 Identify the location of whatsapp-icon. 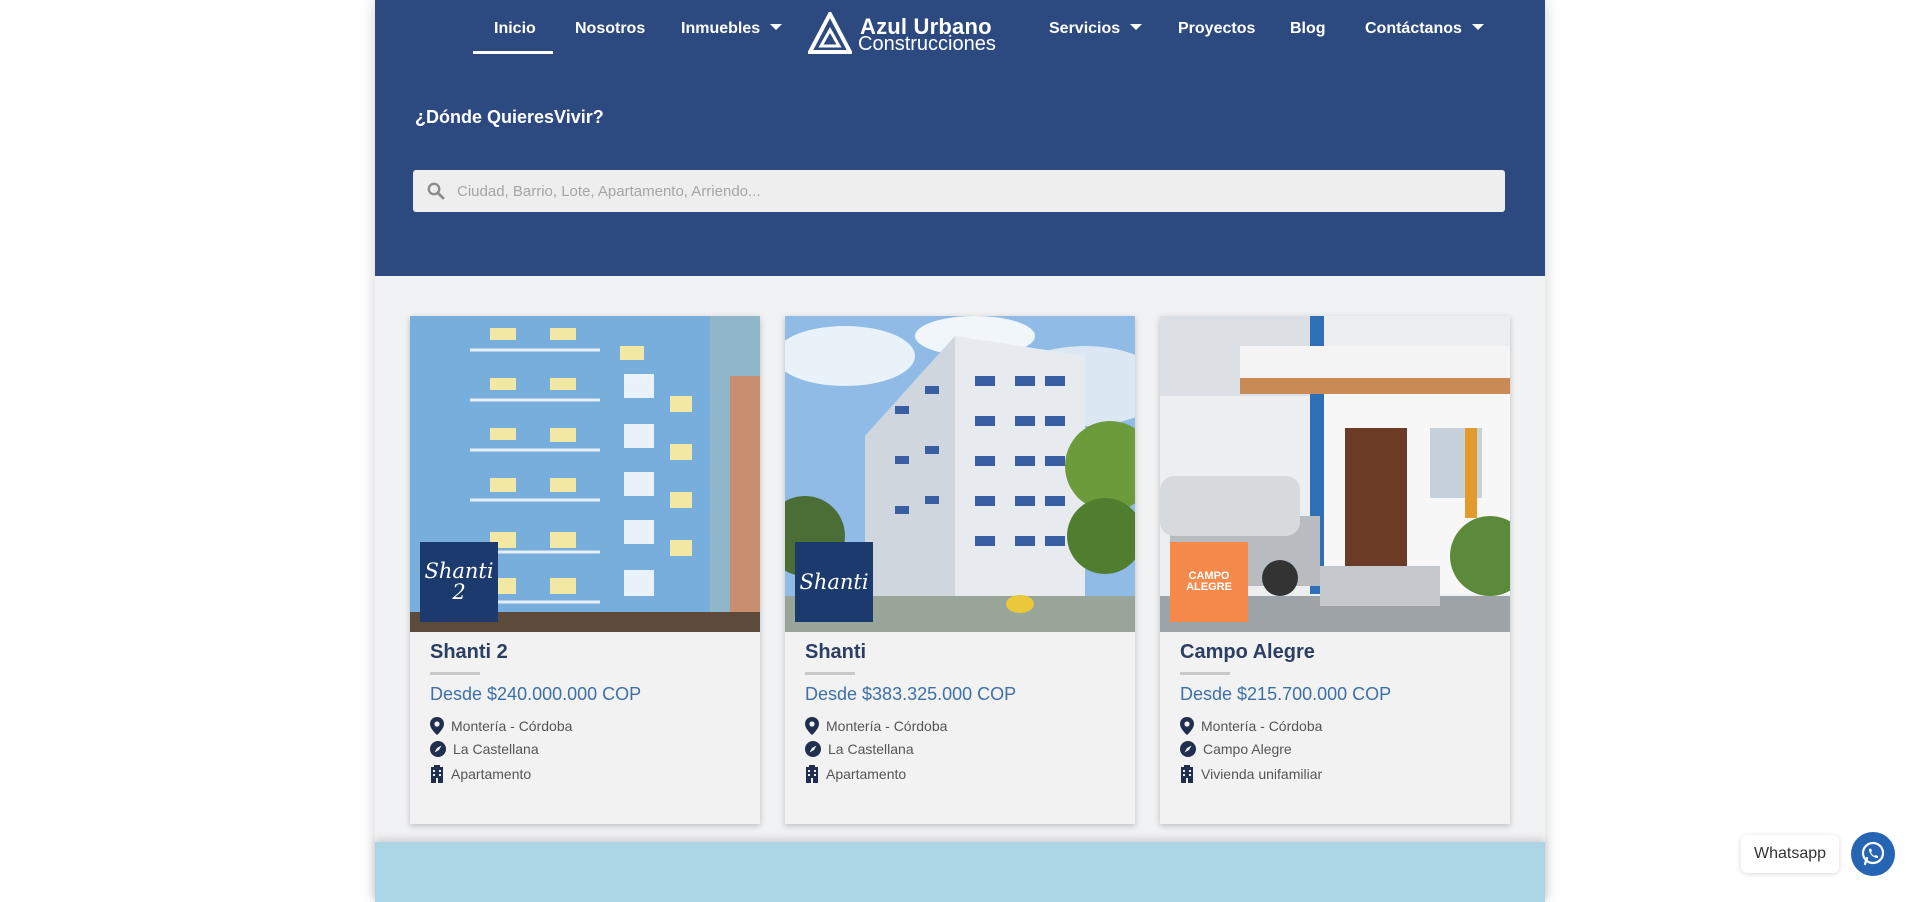
(1873, 853).